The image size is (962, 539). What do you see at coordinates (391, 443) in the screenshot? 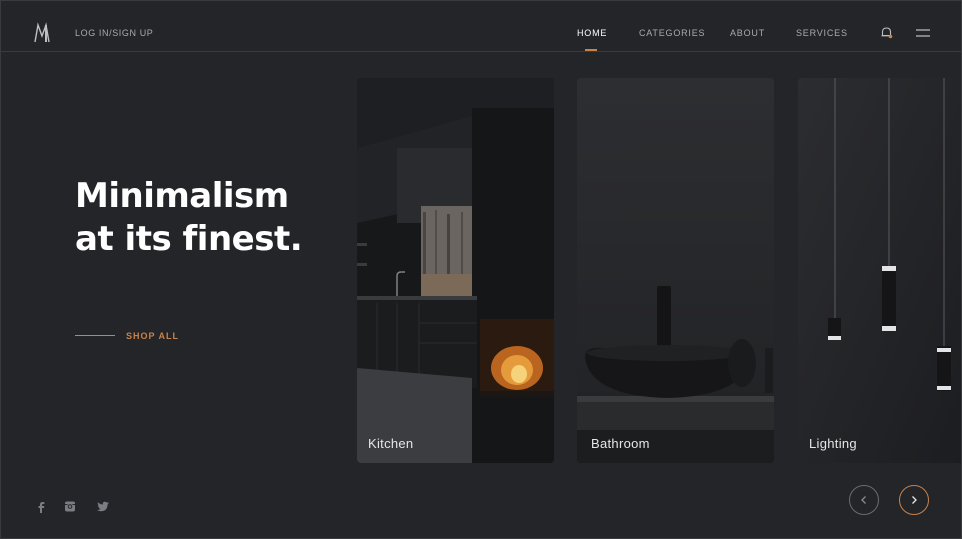
I see `card-label-kitchen: Kitchen` at bounding box center [391, 443].